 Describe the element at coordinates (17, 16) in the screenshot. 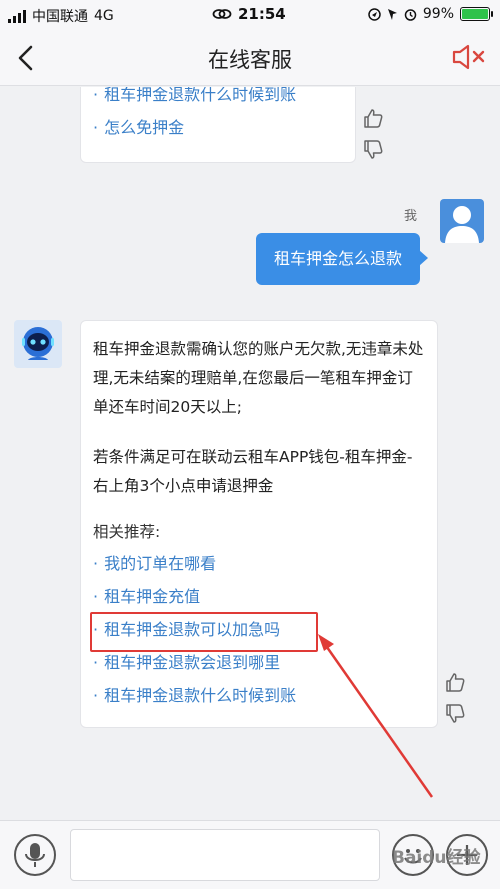

I see `signal-icon` at that location.